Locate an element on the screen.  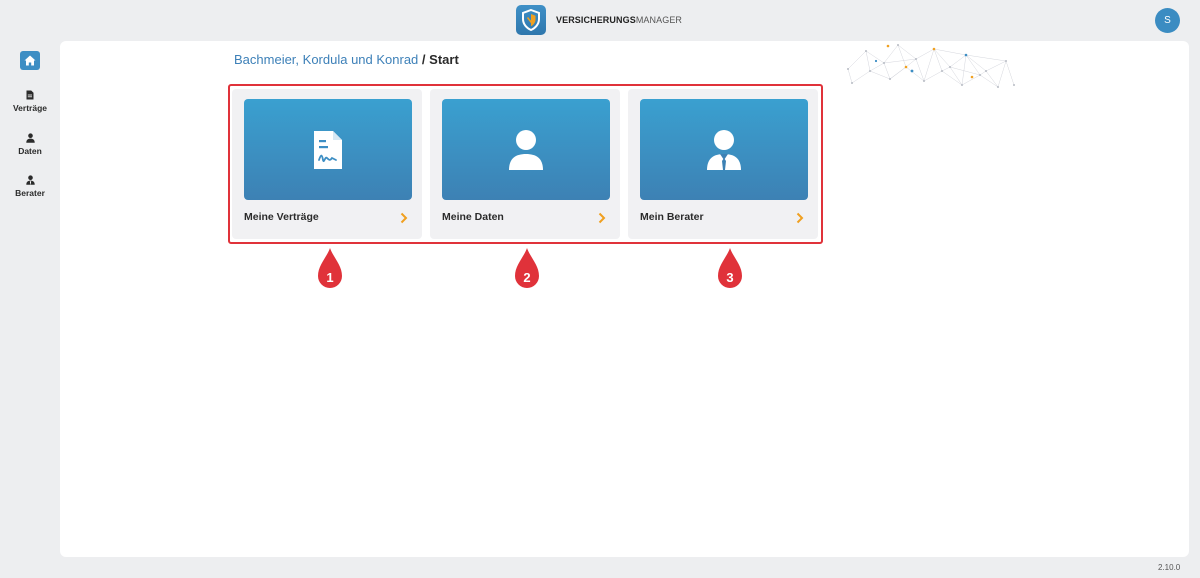
annotation-marker-1: 1 is located at coordinates (330, 268).